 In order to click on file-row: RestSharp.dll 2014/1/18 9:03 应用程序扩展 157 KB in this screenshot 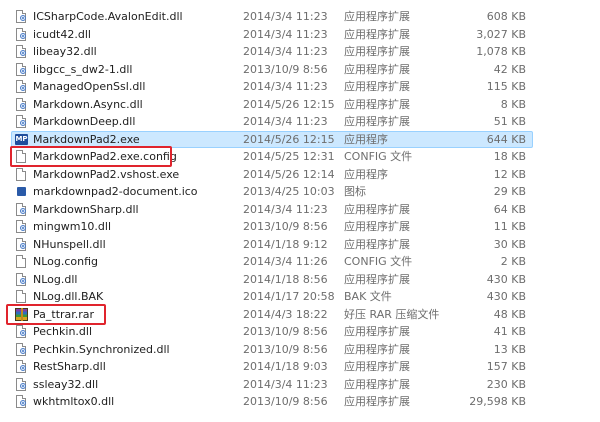, I will do `click(300, 367)`.